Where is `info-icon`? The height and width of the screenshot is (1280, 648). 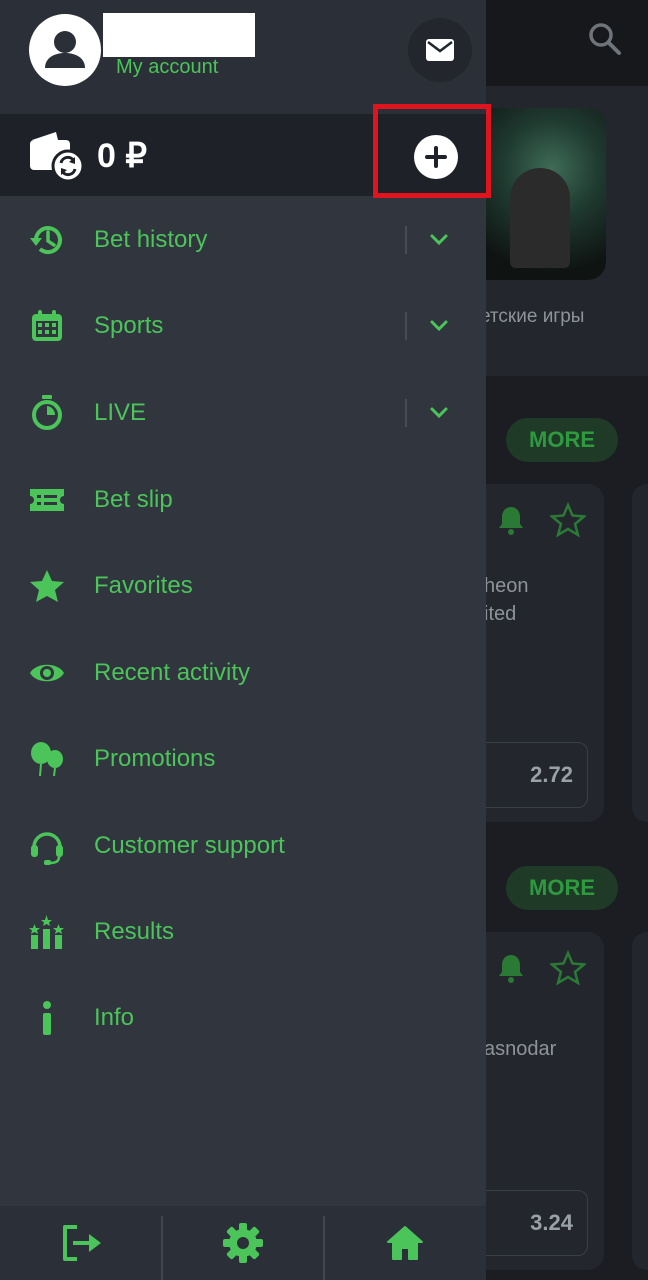
info-icon is located at coordinates (47, 1018).